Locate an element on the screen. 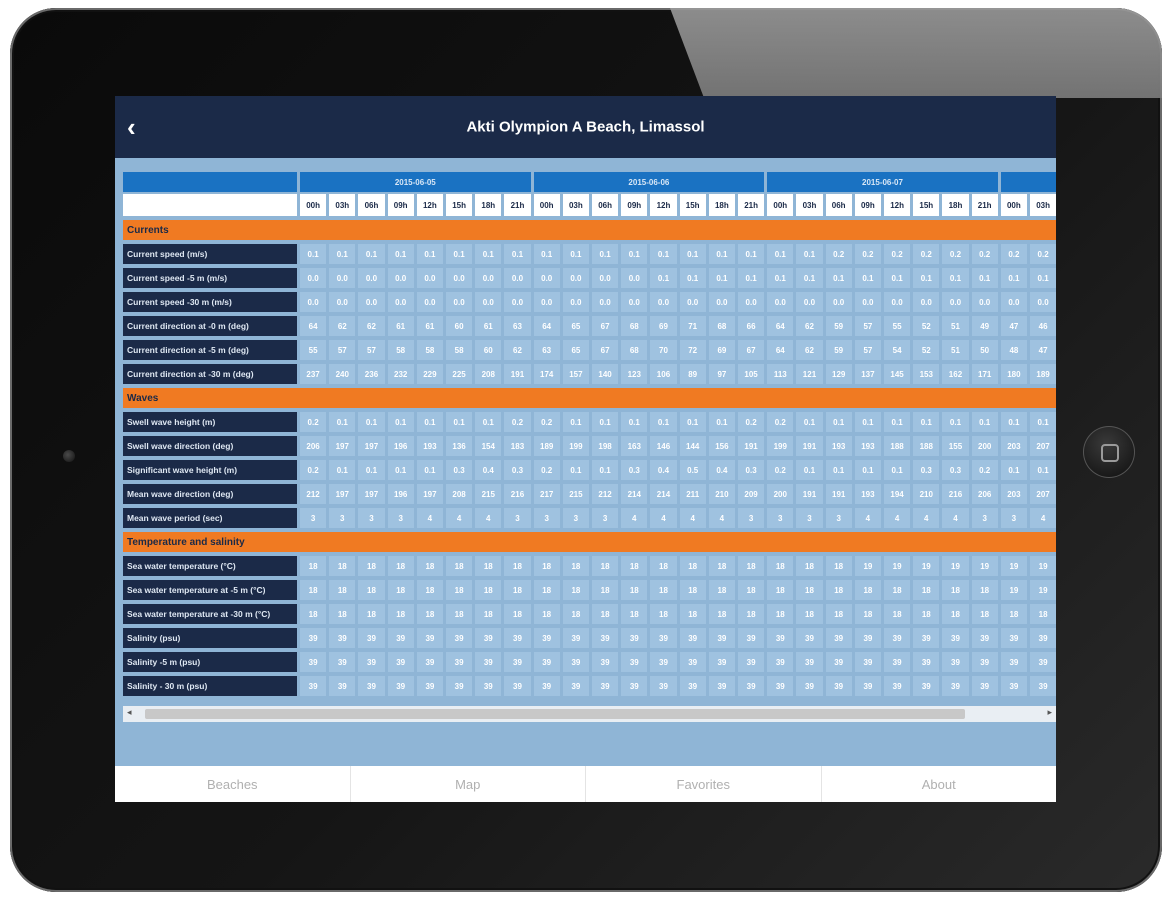 The width and height of the screenshot is (1170, 900). tab-beaches: Beaches is located at coordinates (233, 784).